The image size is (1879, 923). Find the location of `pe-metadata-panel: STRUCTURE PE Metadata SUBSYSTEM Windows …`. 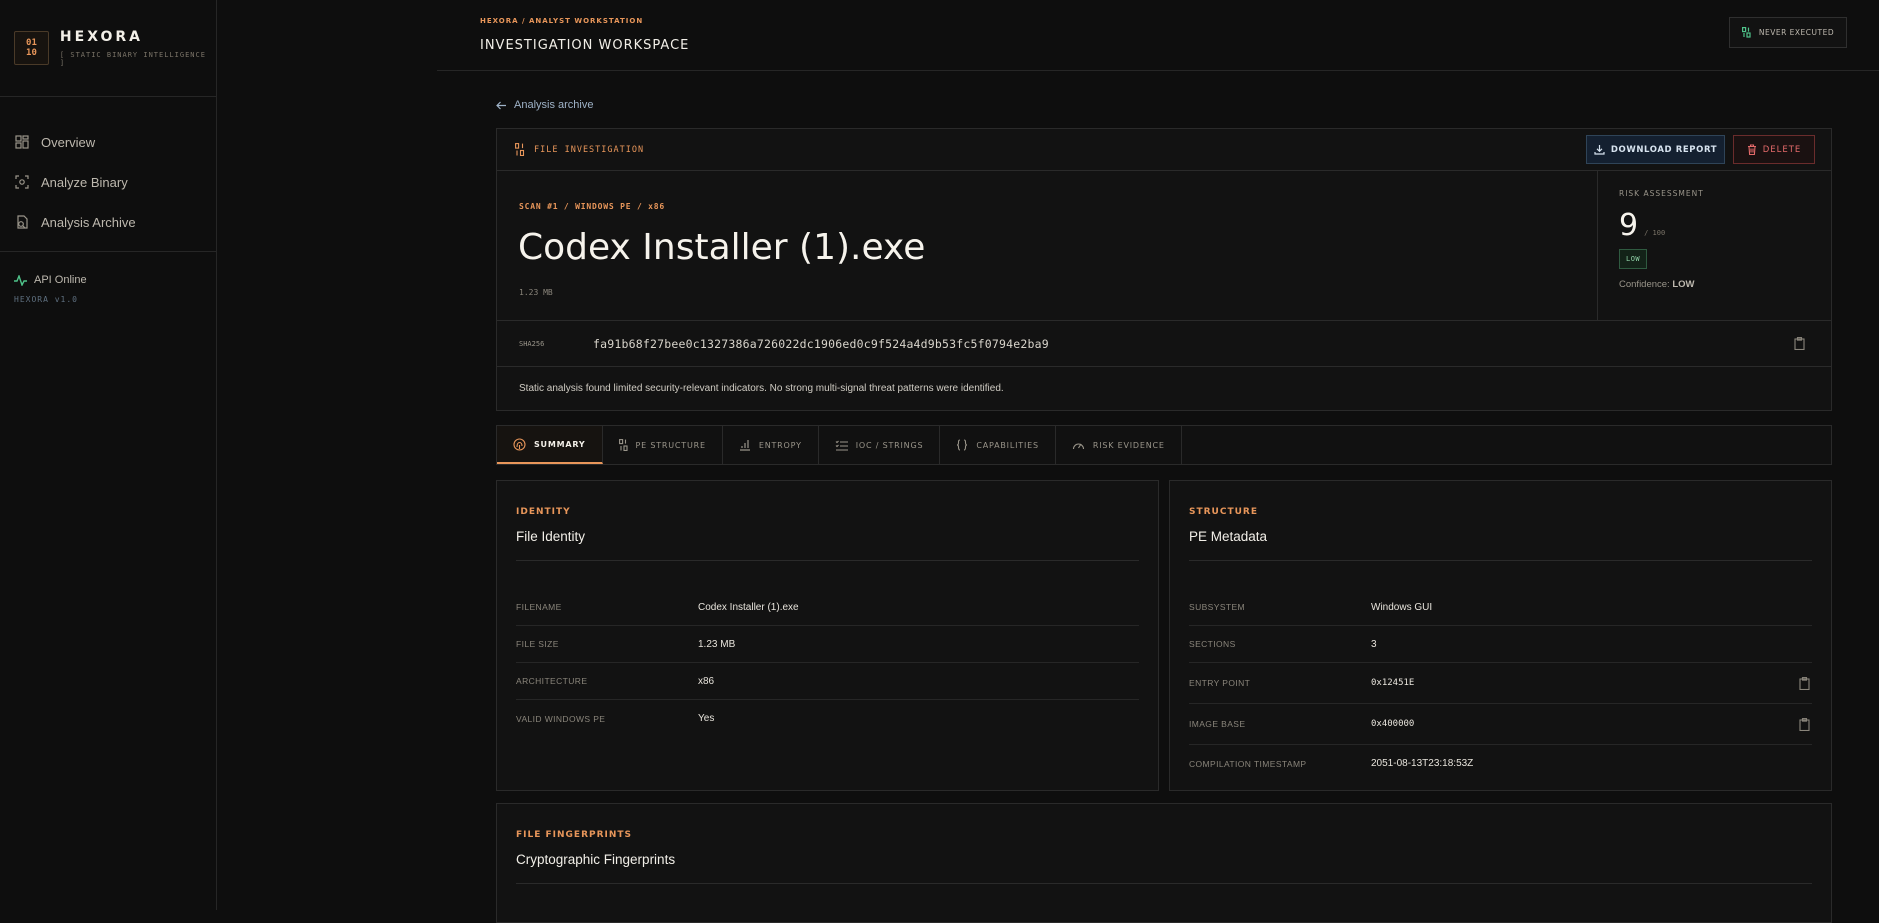

pe-metadata-panel: STRUCTURE PE Metadata SUBSYSTEM Windows … is located at coordinates (1500, 635).